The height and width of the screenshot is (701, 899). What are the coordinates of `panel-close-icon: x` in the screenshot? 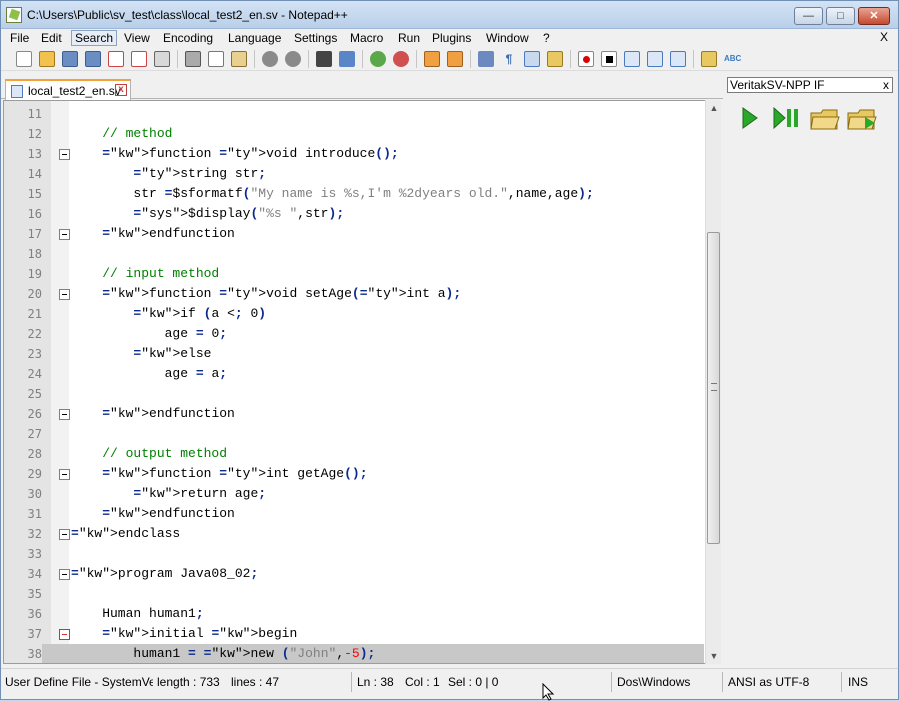 It's located at (886, 85).